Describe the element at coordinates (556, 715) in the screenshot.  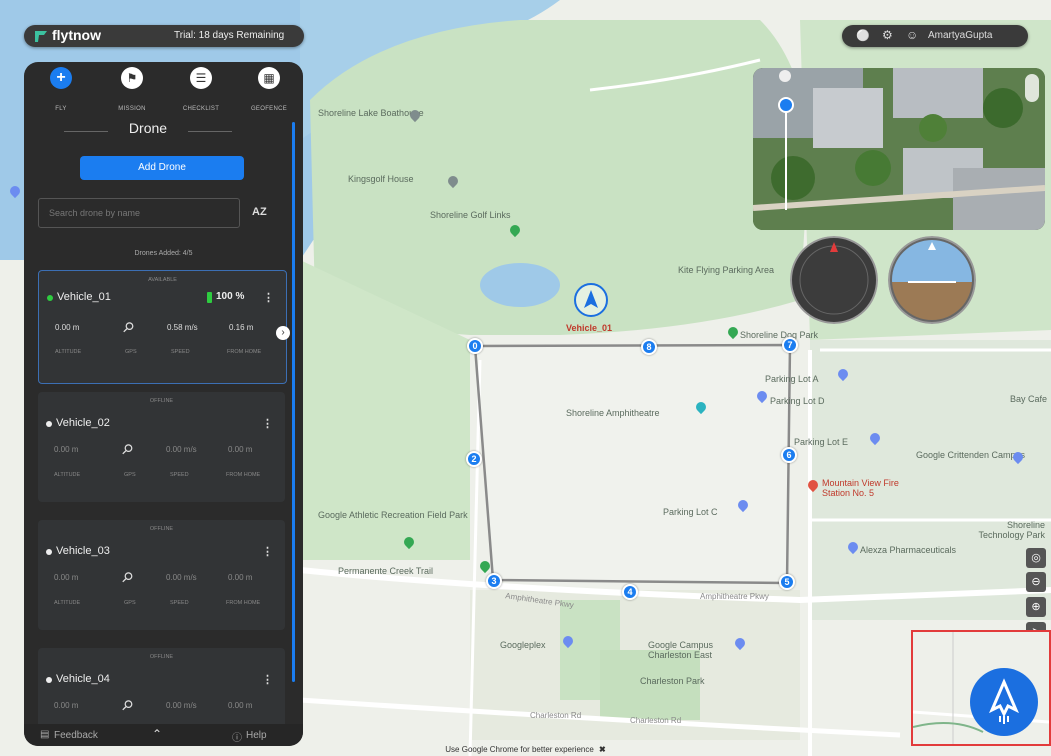
I see `map-label-charleston-rd: Charleston Rd` at that location.